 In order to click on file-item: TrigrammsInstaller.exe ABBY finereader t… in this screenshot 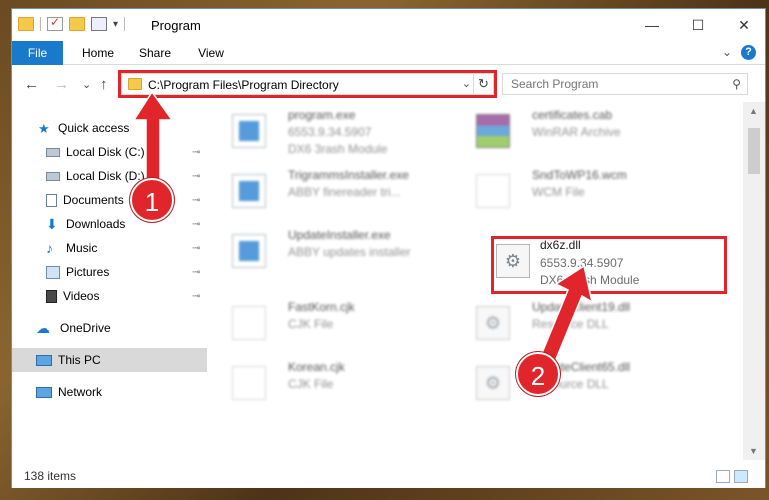, I will do `click(328, 190)`.